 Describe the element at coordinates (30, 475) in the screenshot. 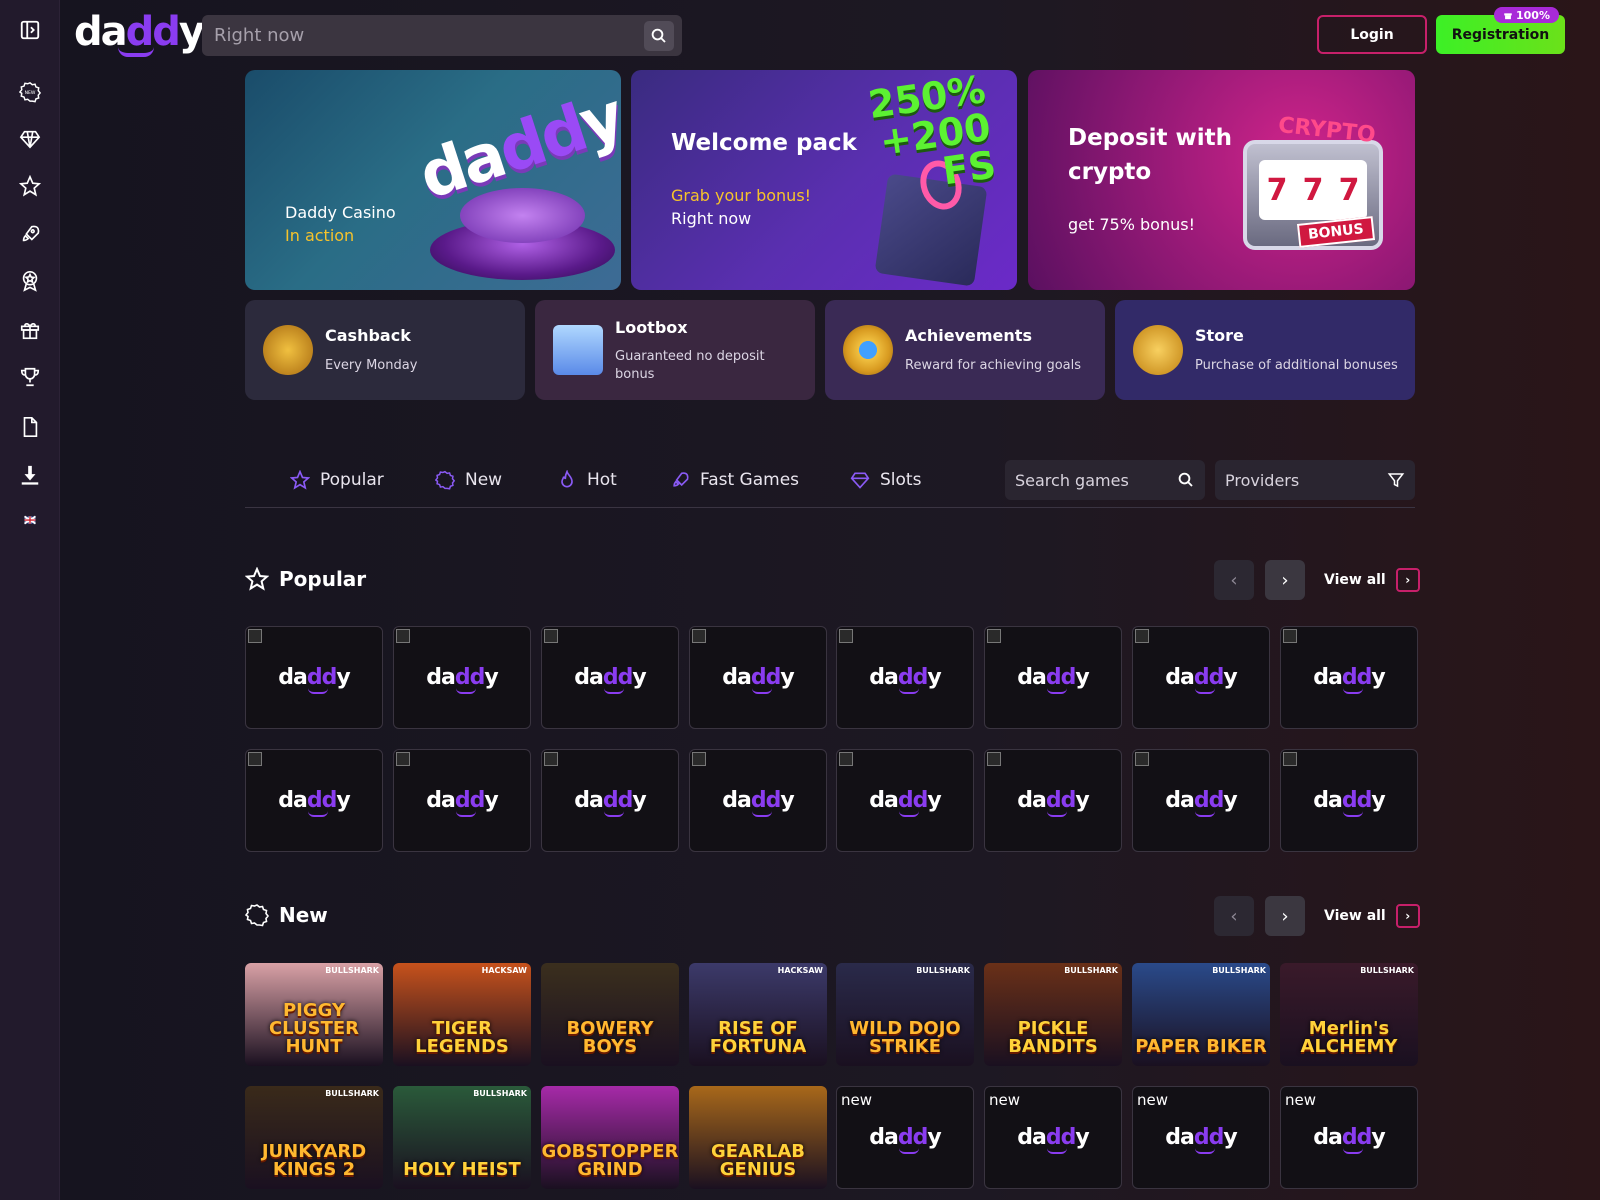

I see `sidebar-item-download` at that location.